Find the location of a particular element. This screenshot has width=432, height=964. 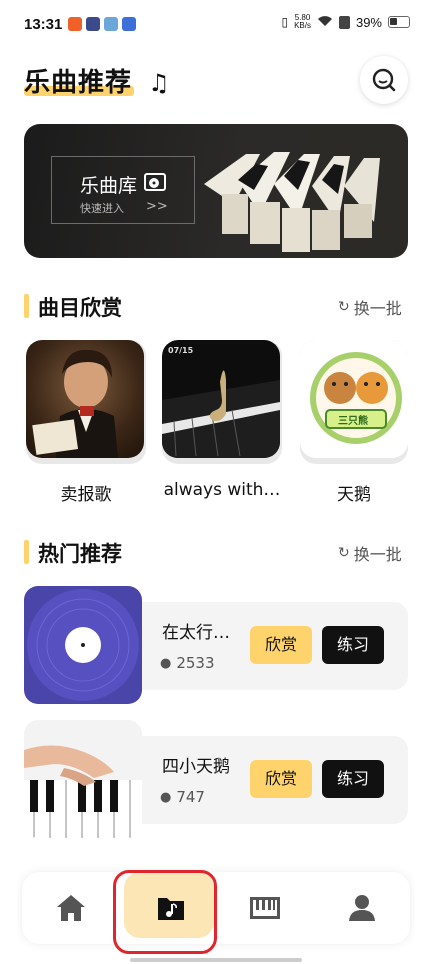

banner-subtitle: 快速进入 is located at coordinates (102, 208).